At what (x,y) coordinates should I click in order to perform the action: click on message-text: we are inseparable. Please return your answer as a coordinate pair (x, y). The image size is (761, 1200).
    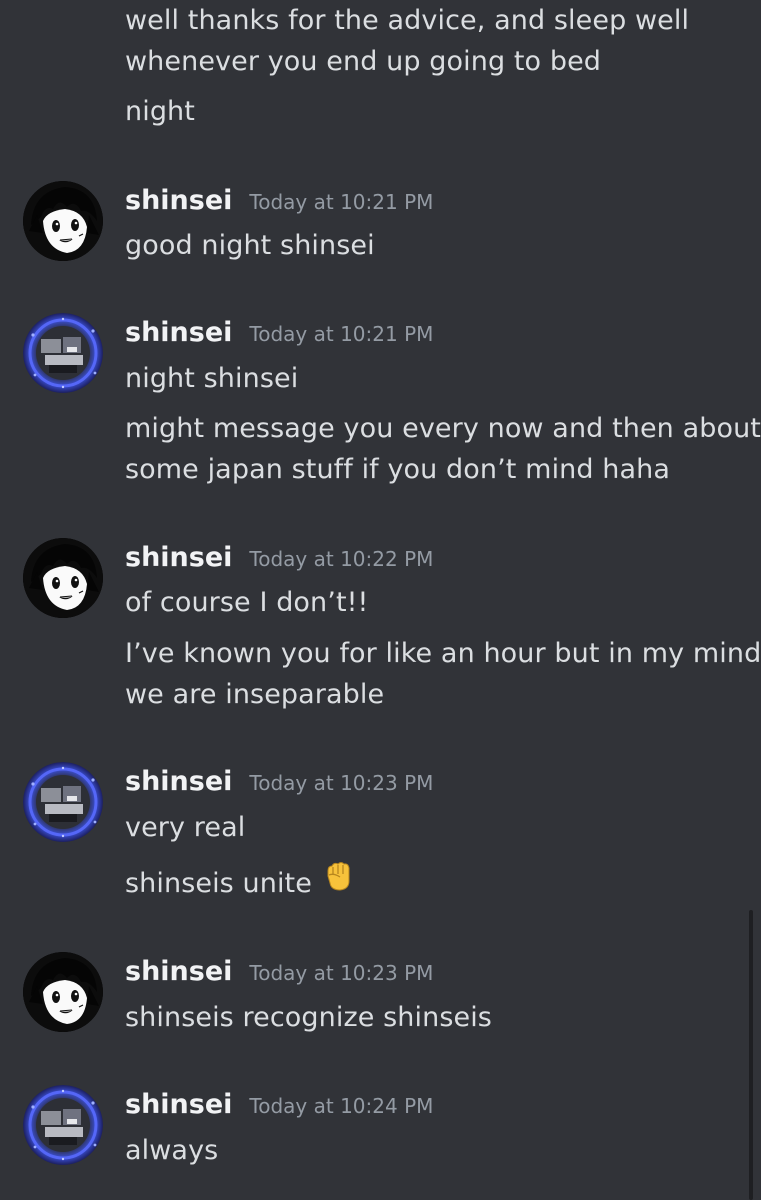
    Looking at the image, I should click on (255, 694).